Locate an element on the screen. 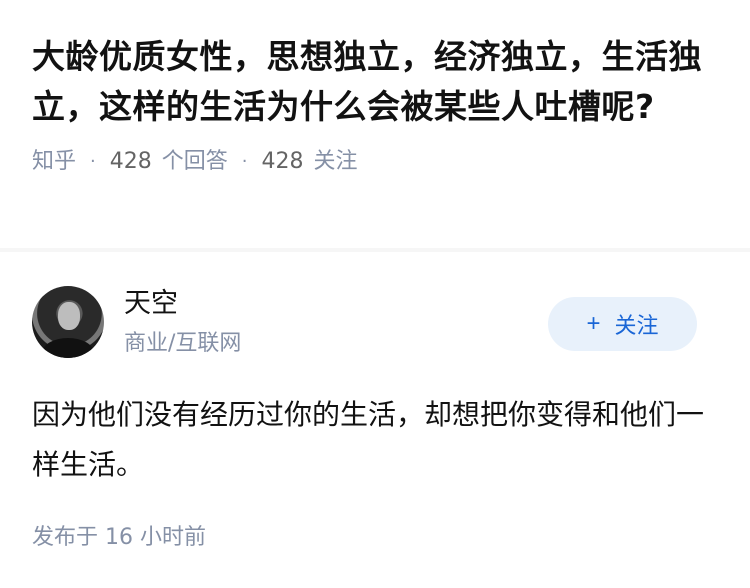 The image size is (750, 588). follower-count: 428 is located at coordinates (282, 161).